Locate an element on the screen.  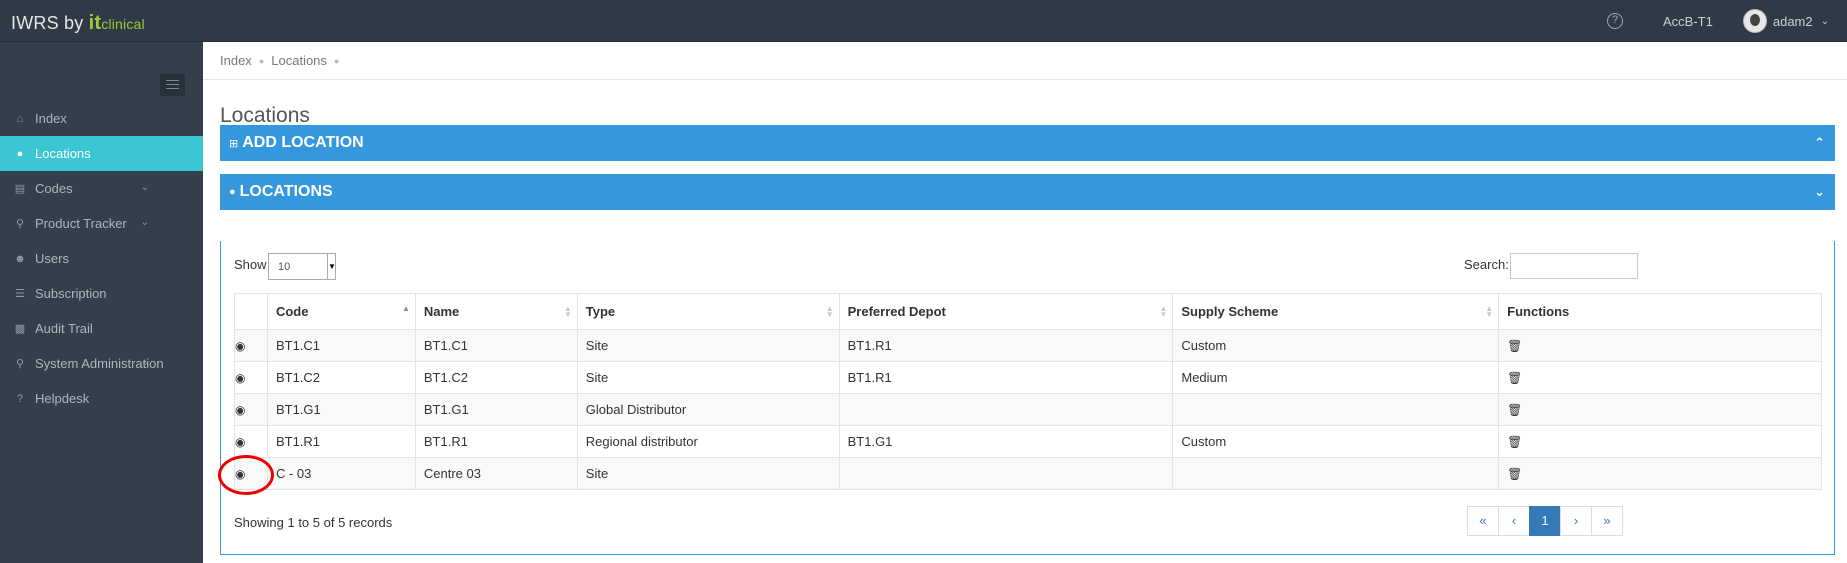
page-size-select: 10 ▼ is located at coordinates (302, 266).